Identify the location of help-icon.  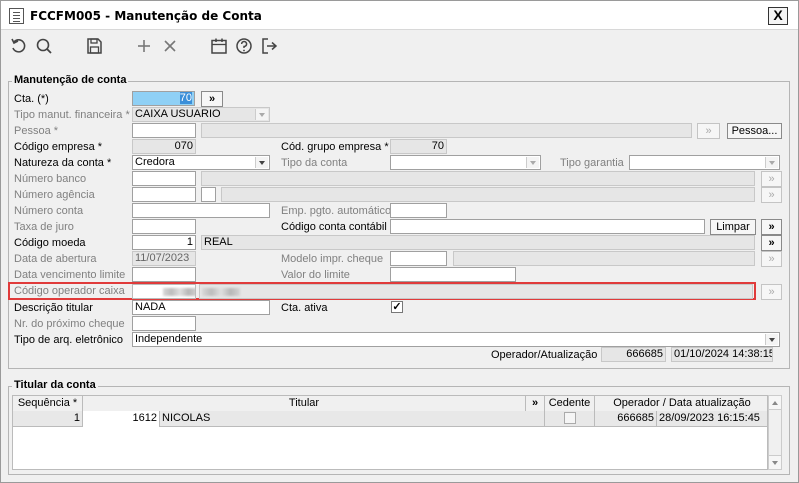
(244, 46).